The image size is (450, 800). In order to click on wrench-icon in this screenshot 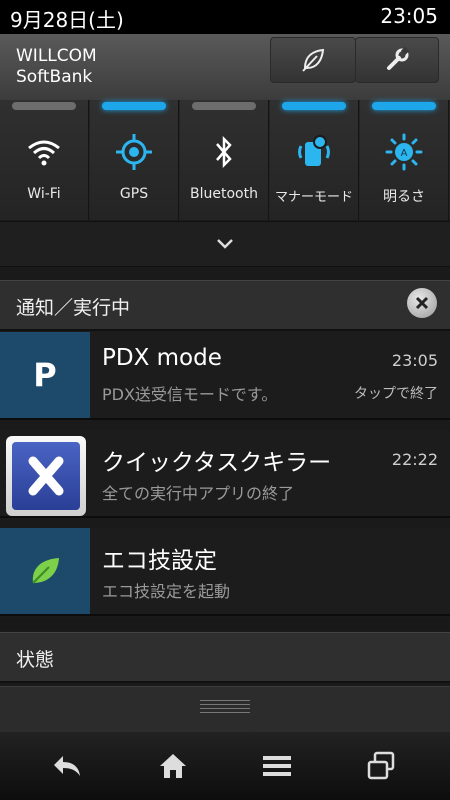, I will do `click(398, 58)`.